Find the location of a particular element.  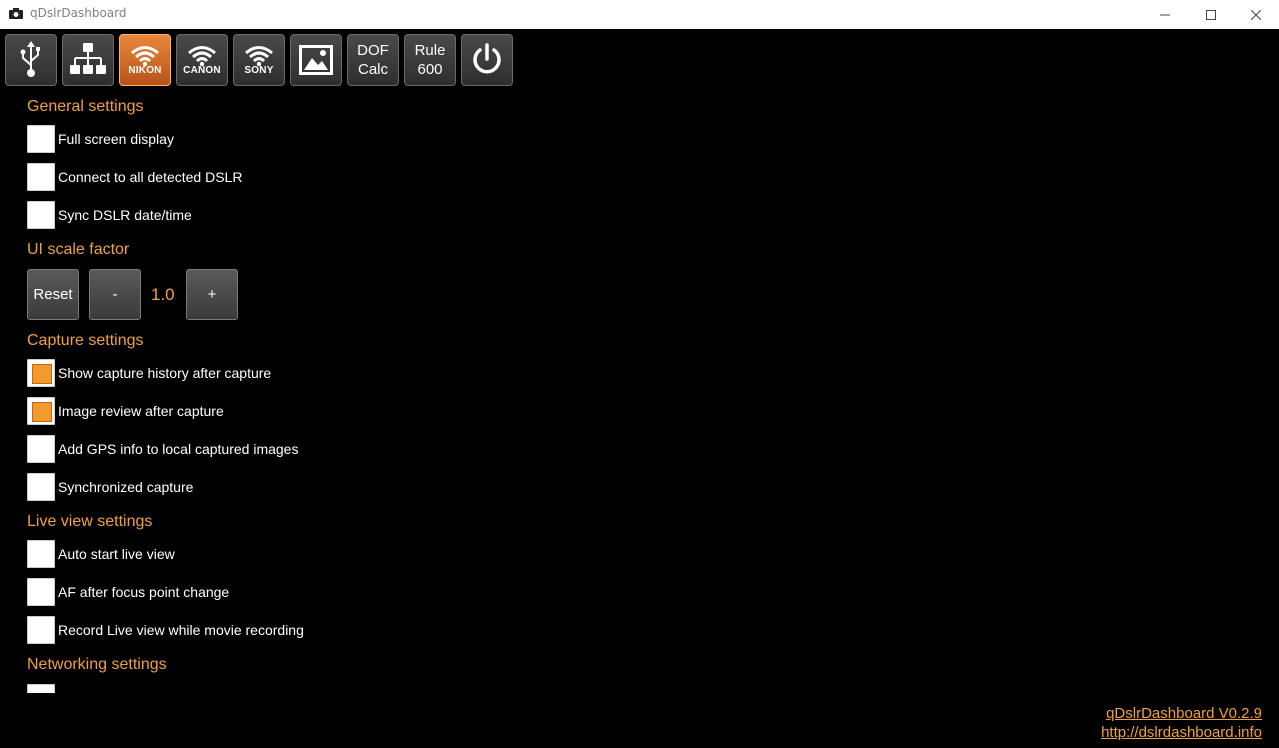

image-review-checkbox is located at coordinates (41, 411).